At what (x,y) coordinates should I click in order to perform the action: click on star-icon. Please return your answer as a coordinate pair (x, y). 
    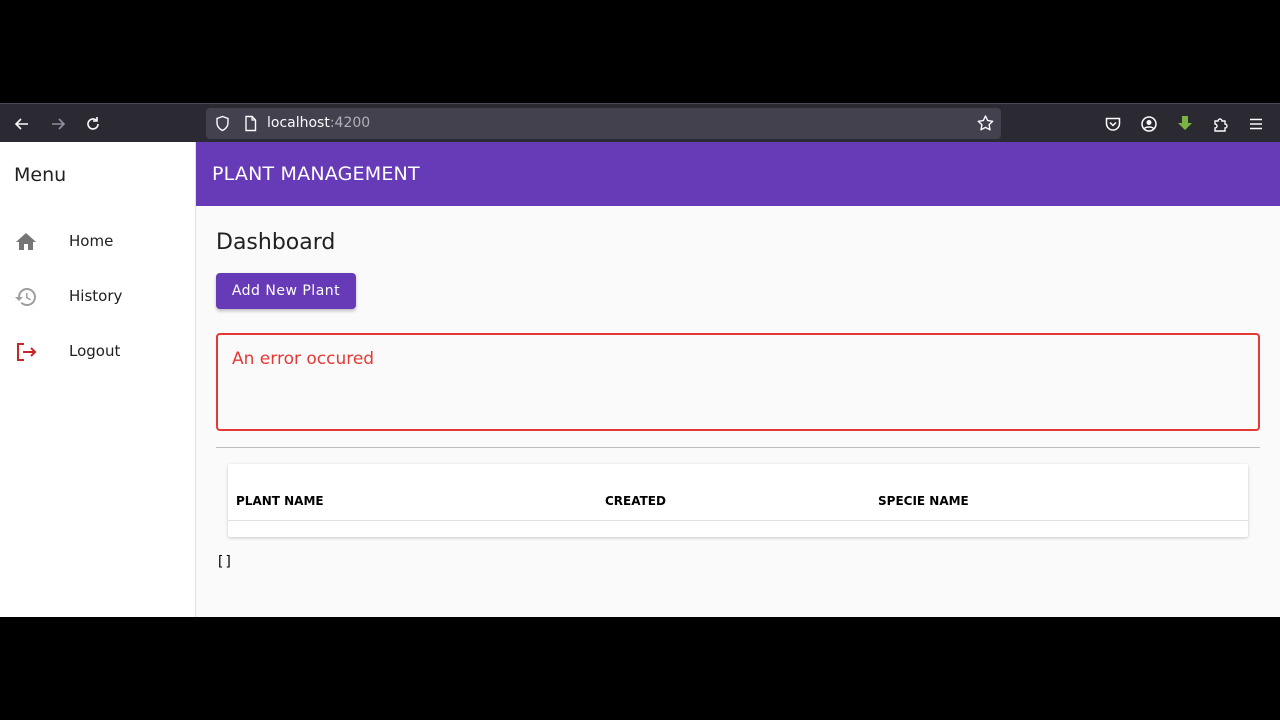
    Looking at the image, I should click on (985, 123).